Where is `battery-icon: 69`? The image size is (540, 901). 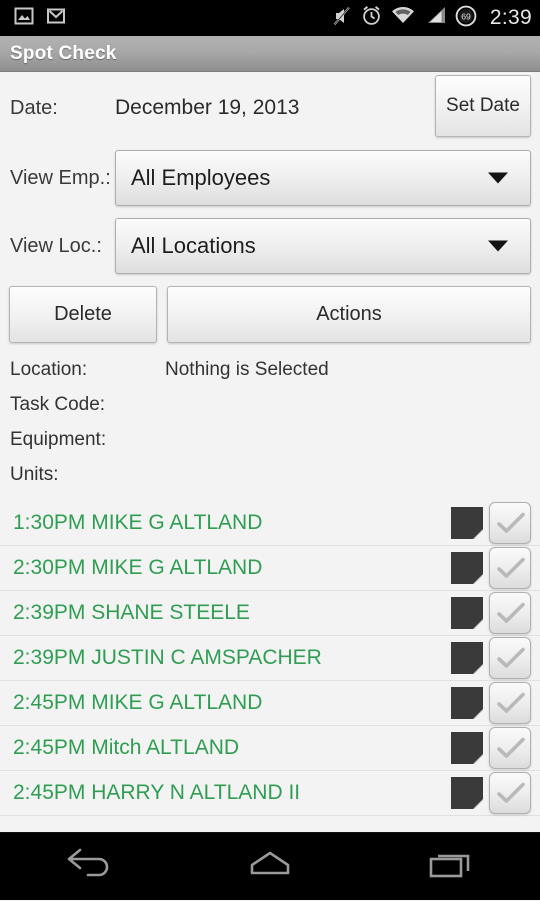 battery-icon: 69 is located at coordinates (466, 18).